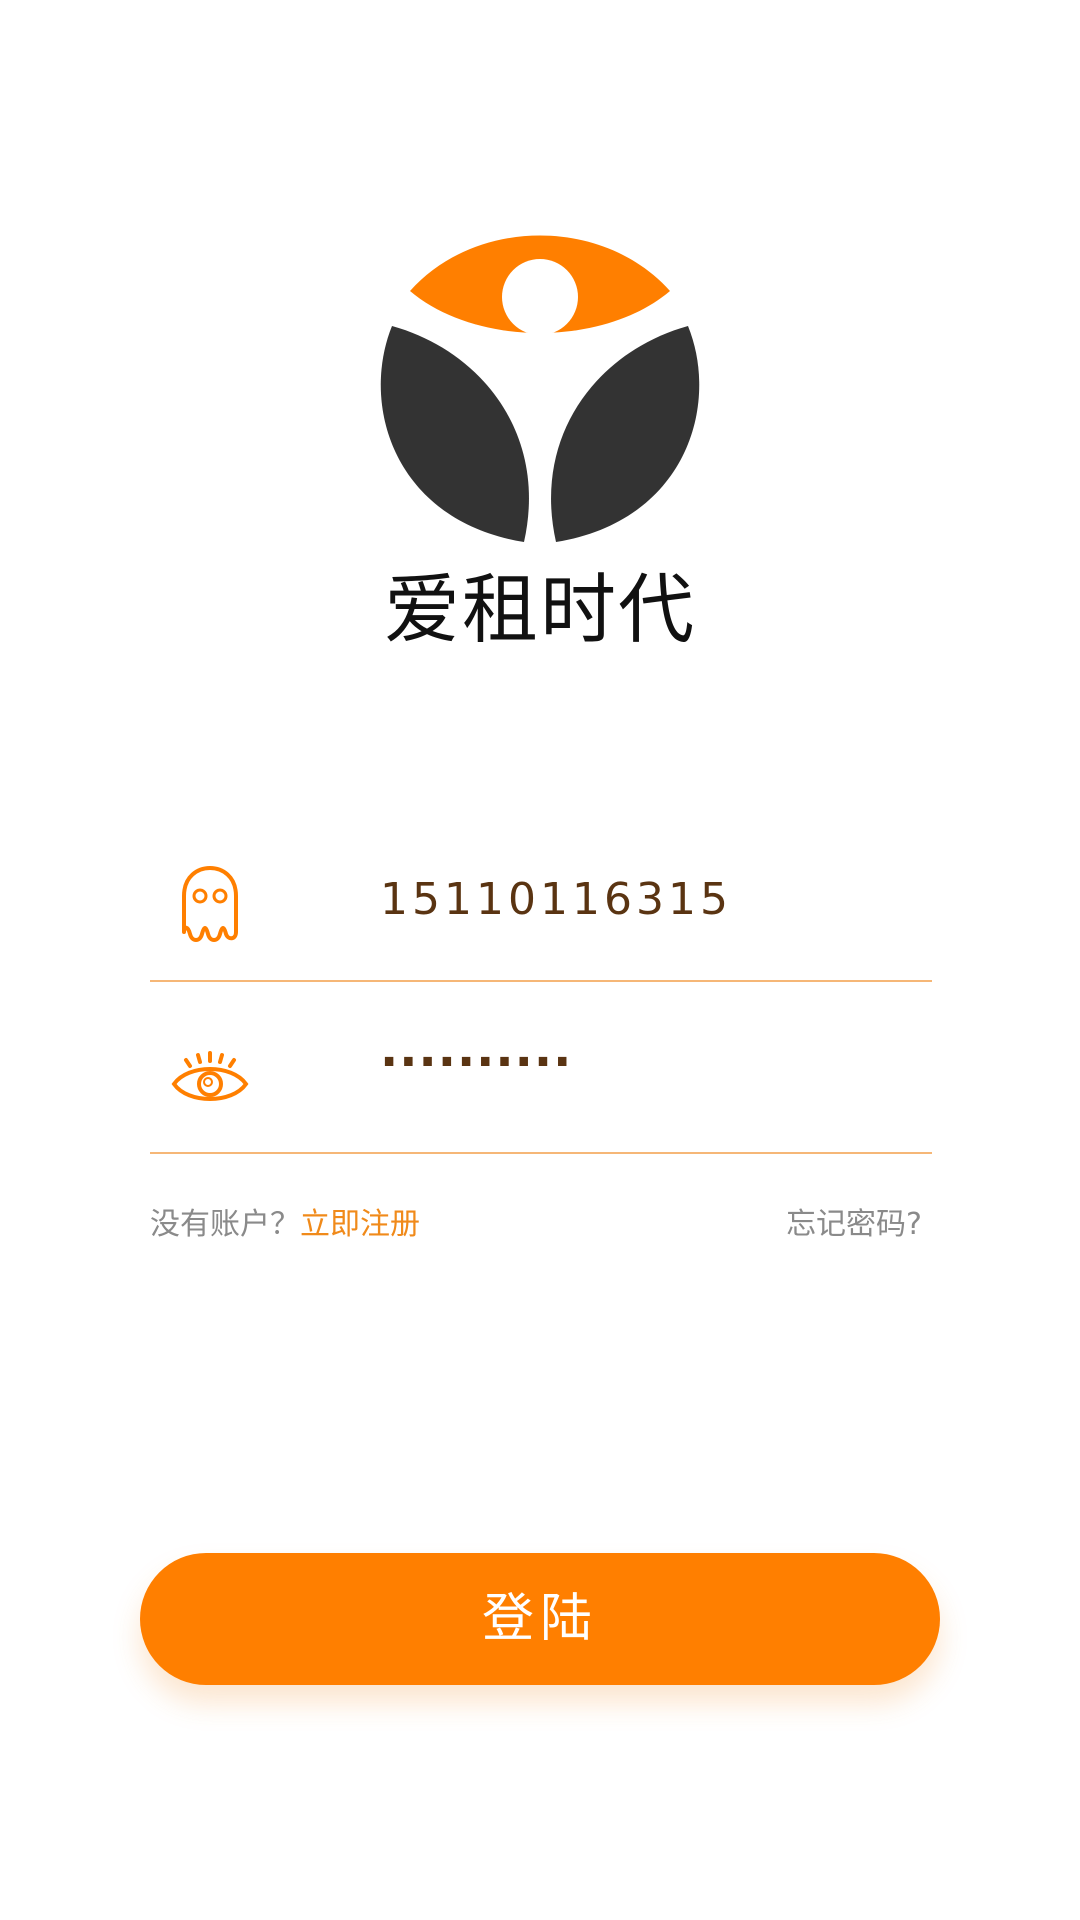 The image size is (1080, 1920). I want to click on register-row: 没有账户？立即注册, so click(285, 1225).